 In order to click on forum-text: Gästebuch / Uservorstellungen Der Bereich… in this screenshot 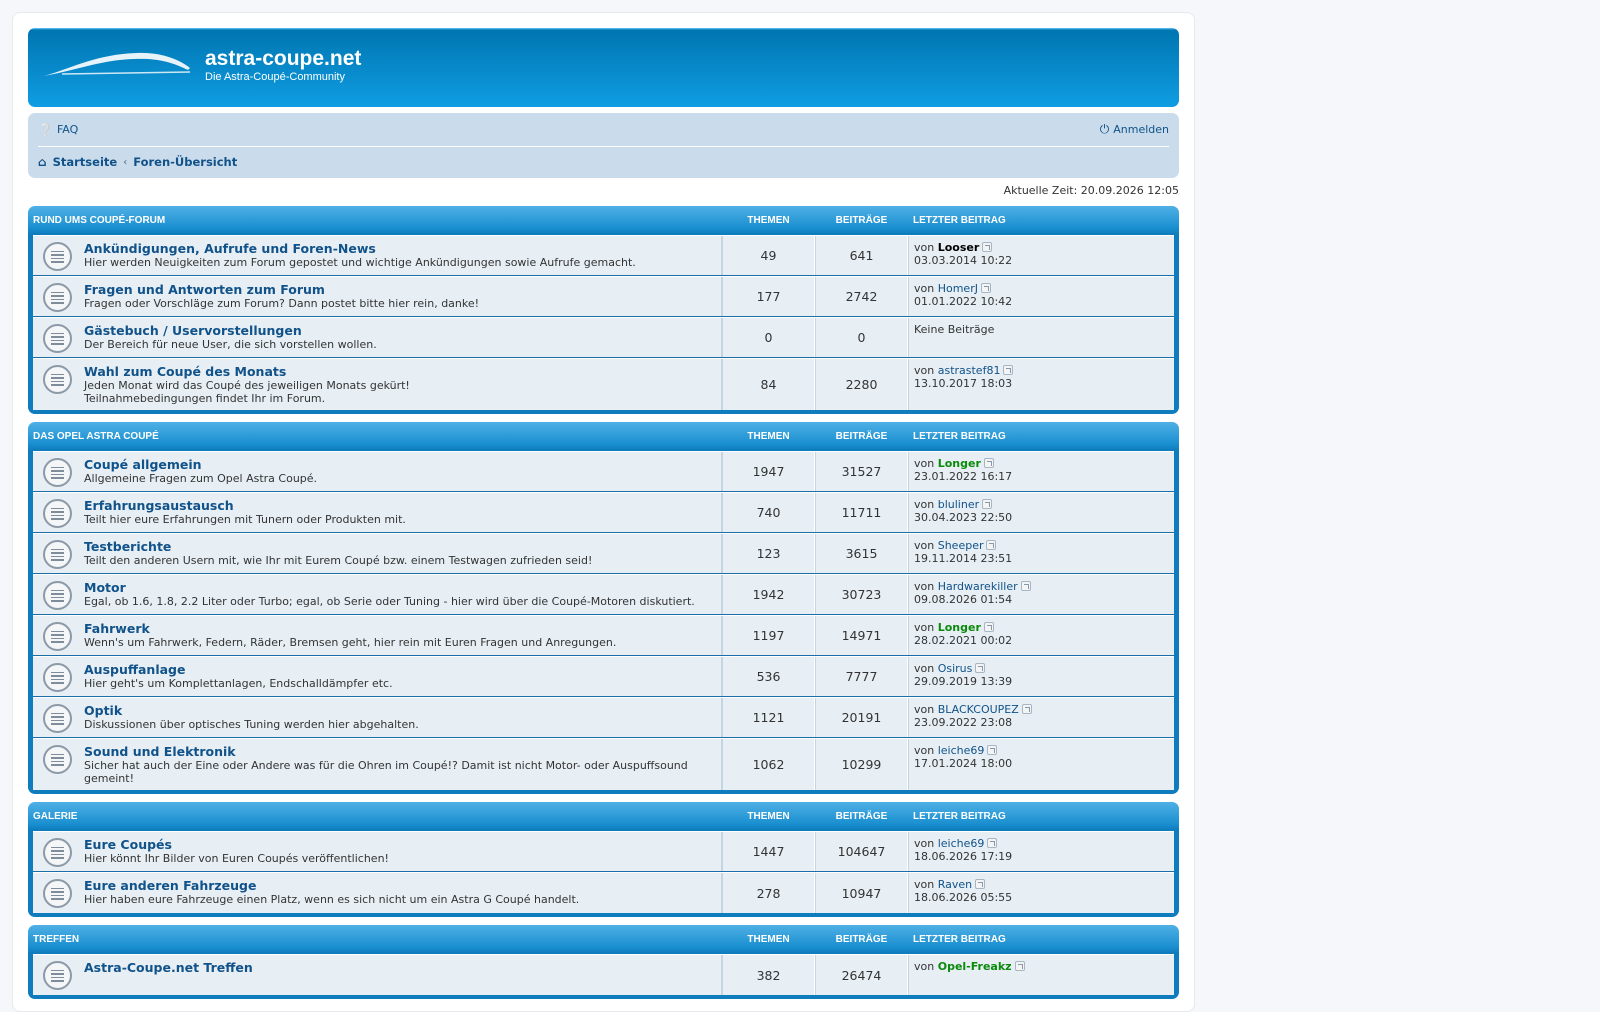, I will do `click(230, 337)`.